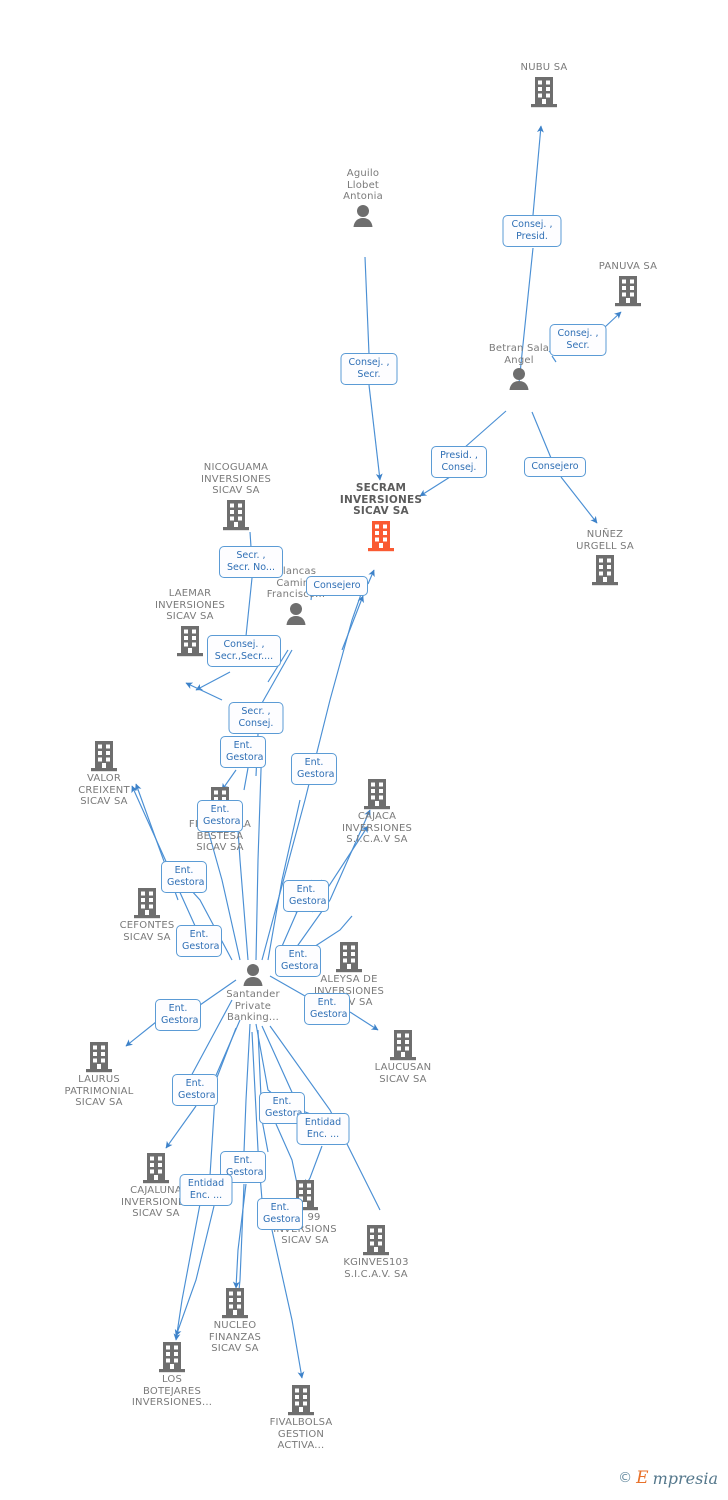 The image size is (728, 1500). I want to click on edge-label-ent-gestora-13: Ent. Gestora, so click(280, 1214).